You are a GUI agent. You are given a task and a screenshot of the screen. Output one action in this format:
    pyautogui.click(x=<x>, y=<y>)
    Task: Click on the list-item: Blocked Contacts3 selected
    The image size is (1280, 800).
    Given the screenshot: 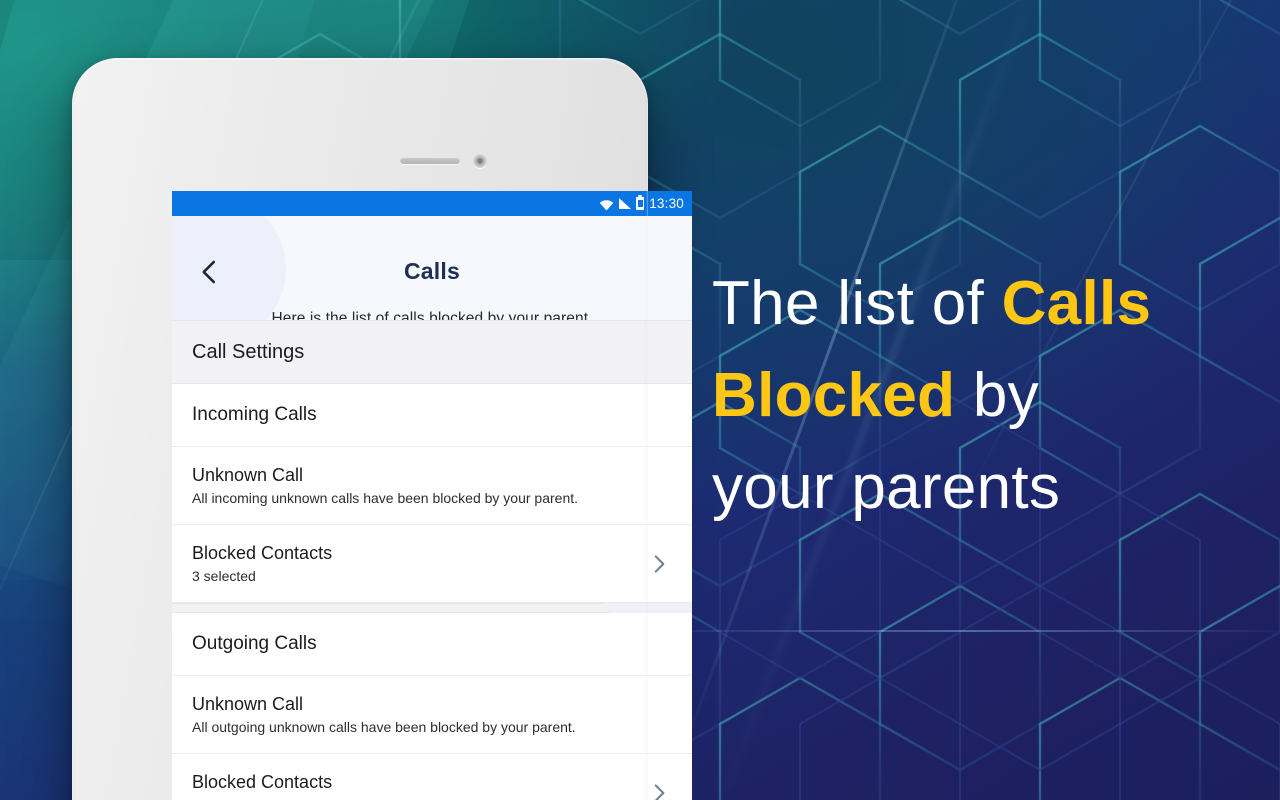 What is the action you would take?
    pyautogui.click(x=432, y=777)
    